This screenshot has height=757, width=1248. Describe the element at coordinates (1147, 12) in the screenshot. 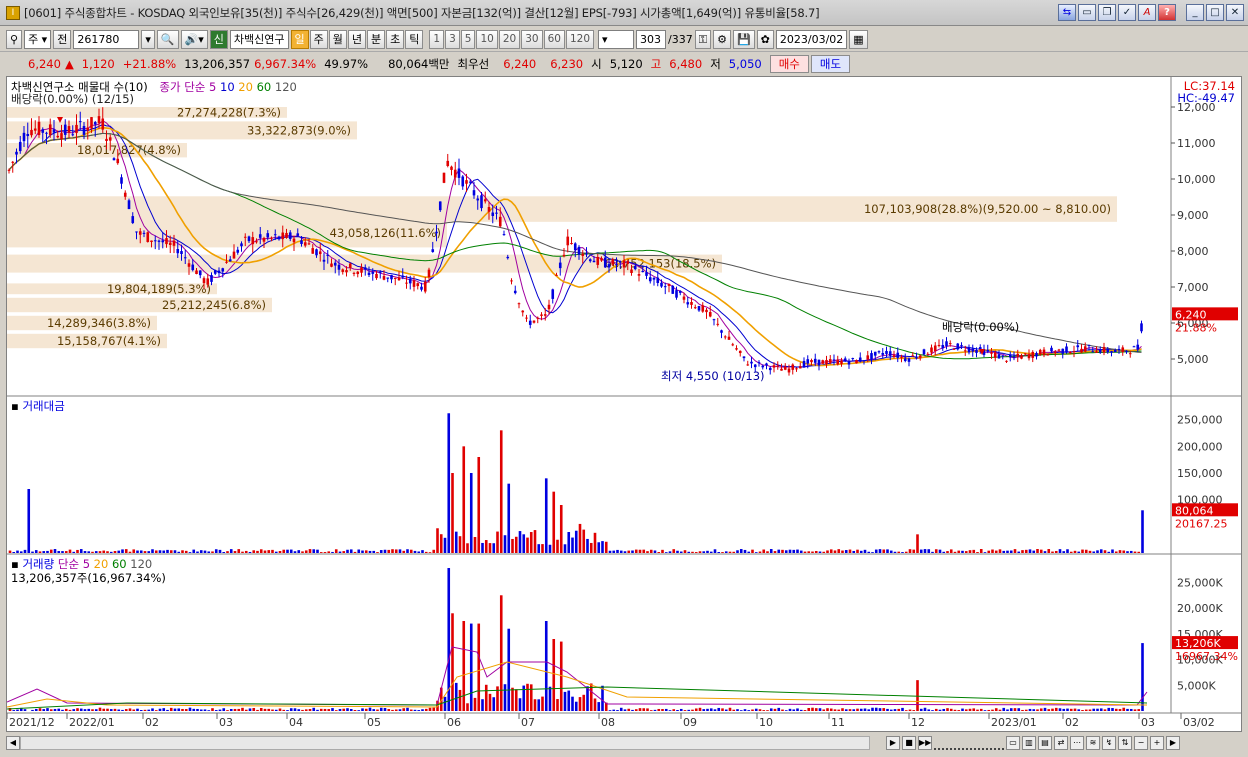

I see `font-icon: A` at that location.